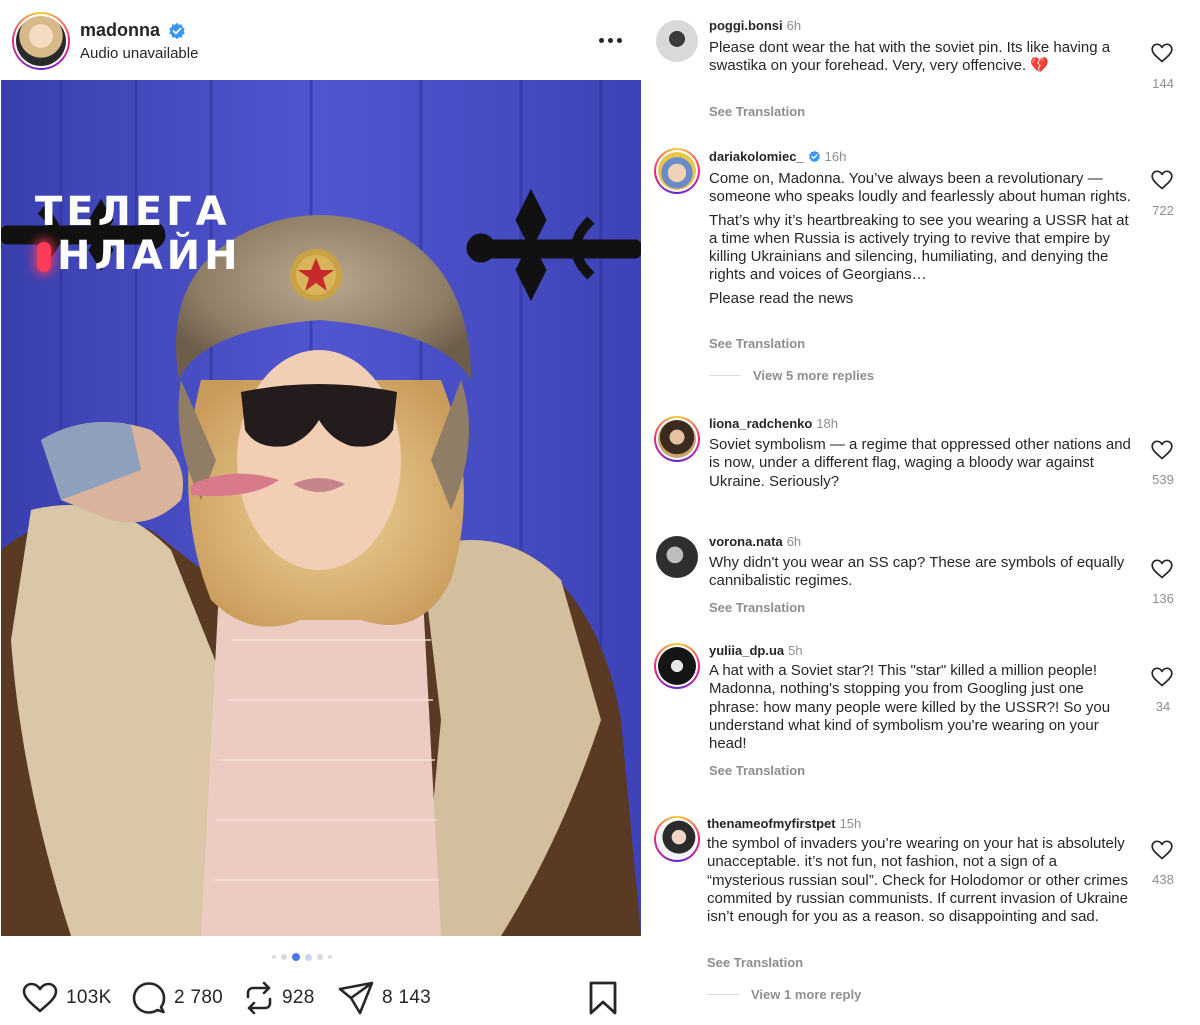 This screenshot has width=1200, height=1025. I want to click on comment-username: thenameofmyfirstpet 15h, so click(784, 823).